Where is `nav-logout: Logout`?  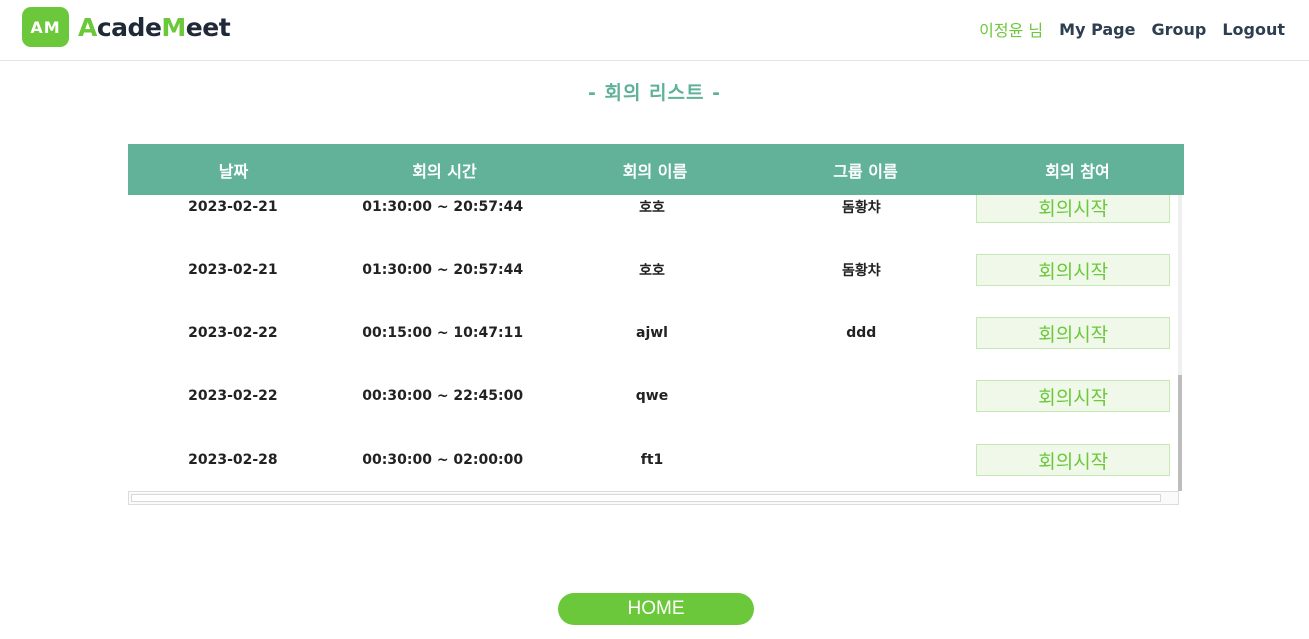
nav-logout: Logout is located at coordinates (1253, 29).